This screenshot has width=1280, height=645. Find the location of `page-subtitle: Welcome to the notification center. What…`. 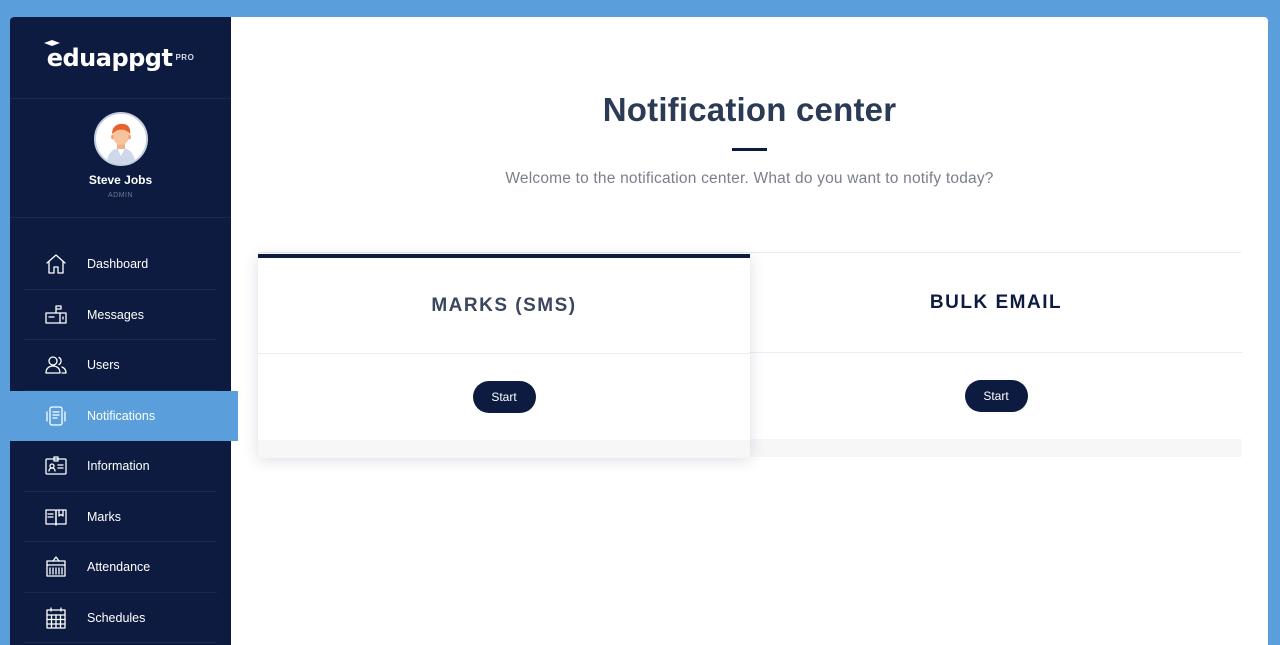

page-subtitle: Welcome to the notification center. What… is located at coordinates (749, 178).